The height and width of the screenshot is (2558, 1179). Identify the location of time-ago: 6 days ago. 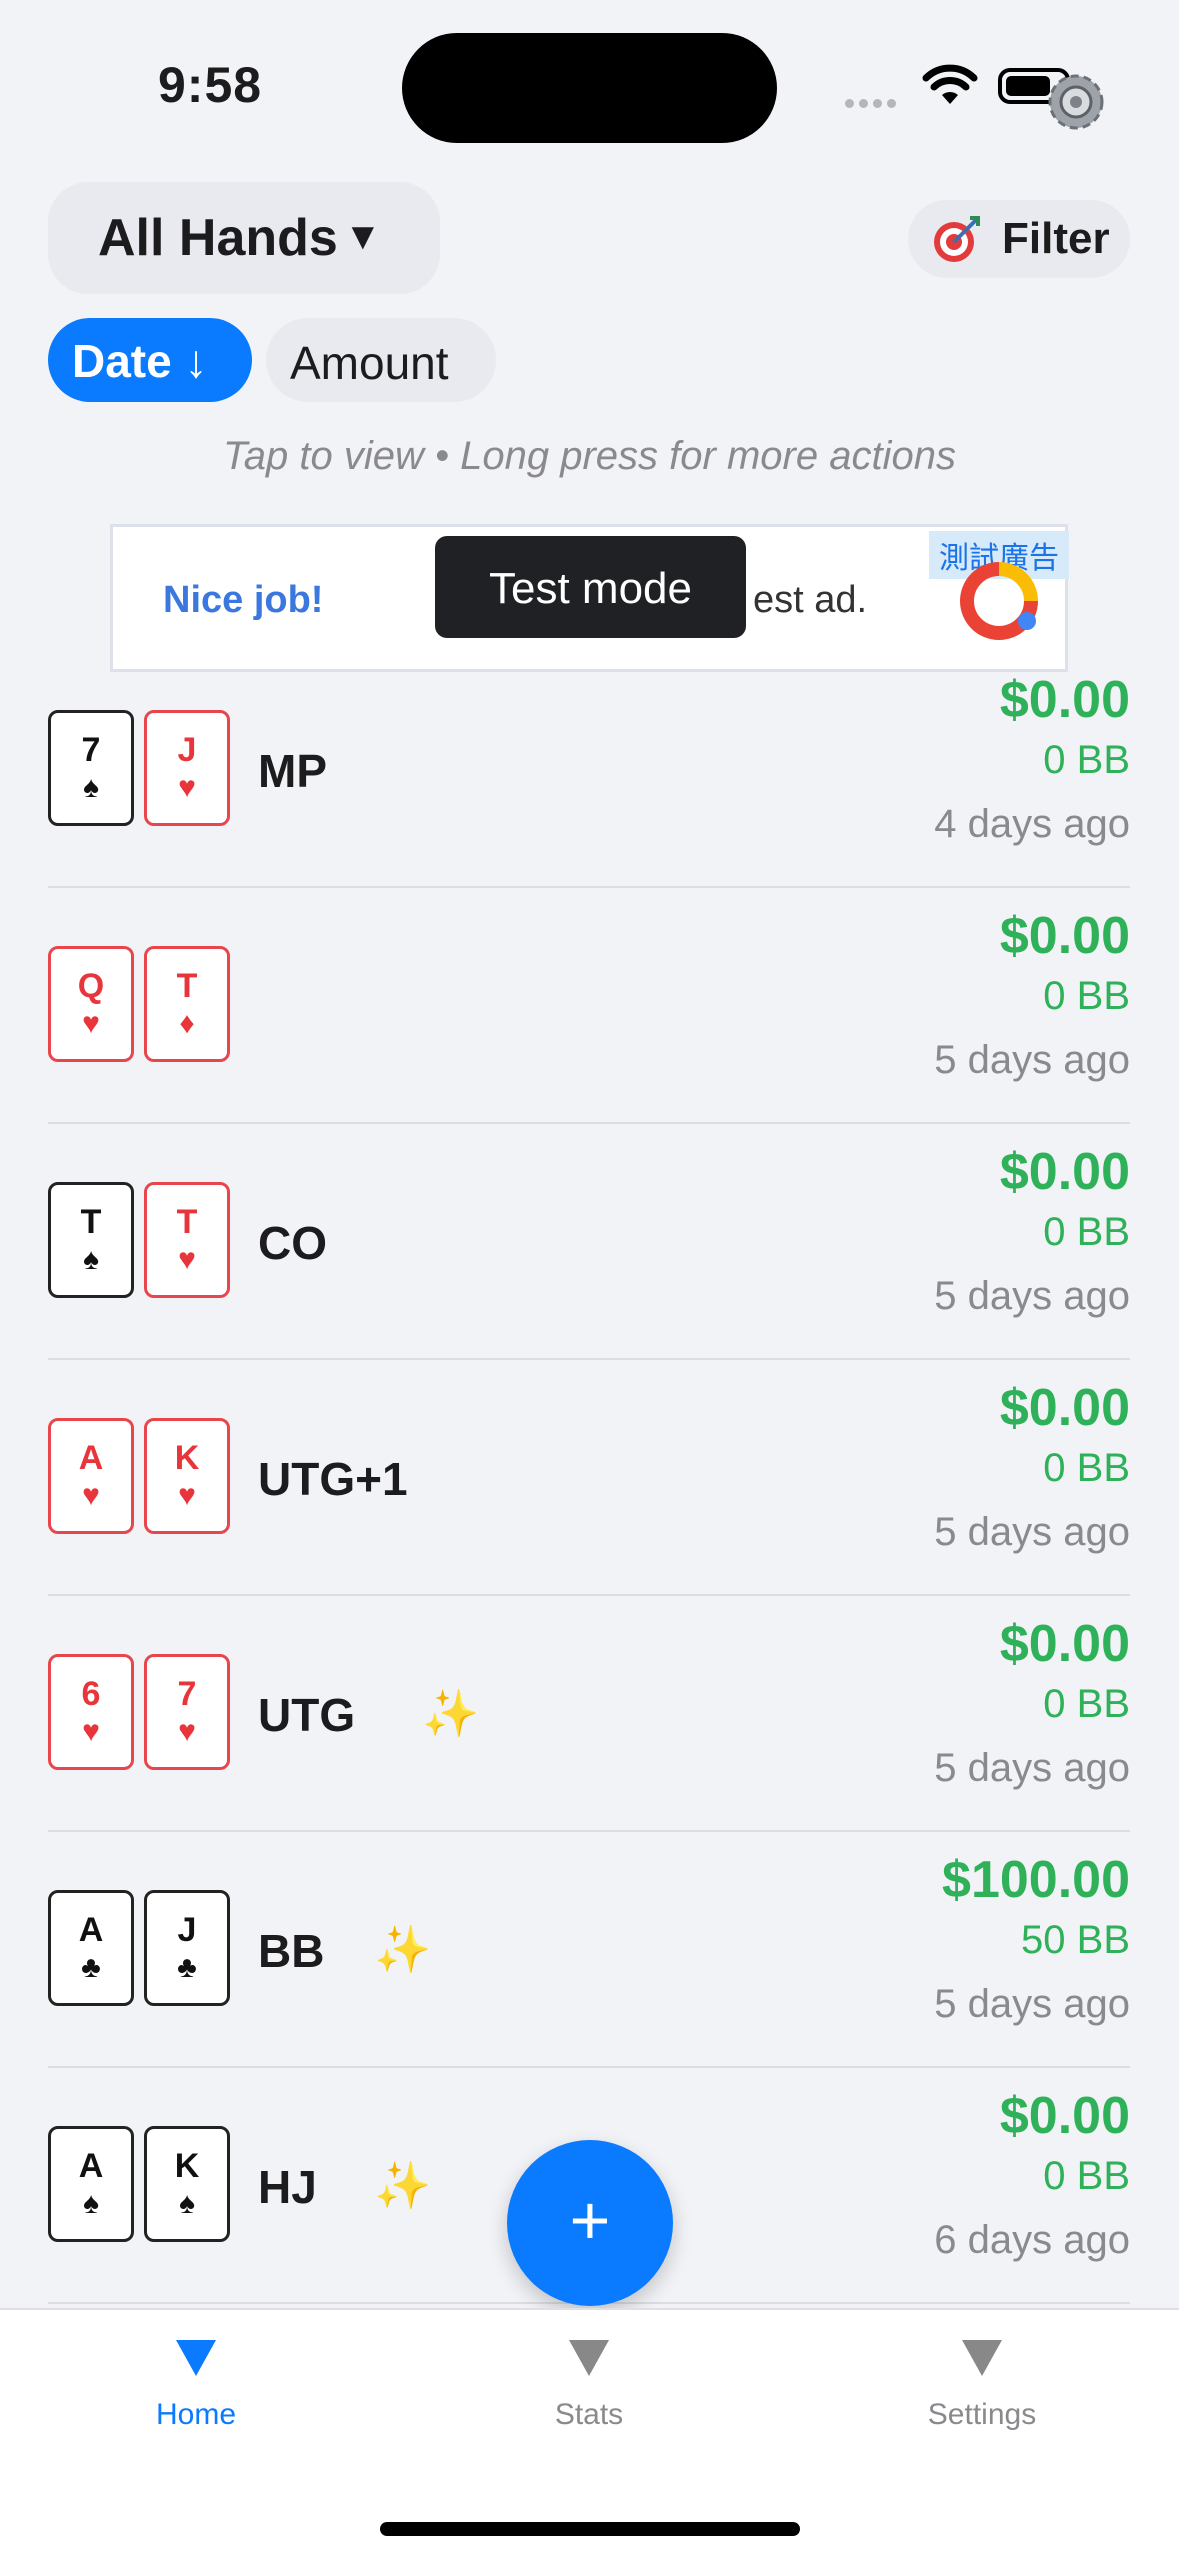
(1032, 2240).